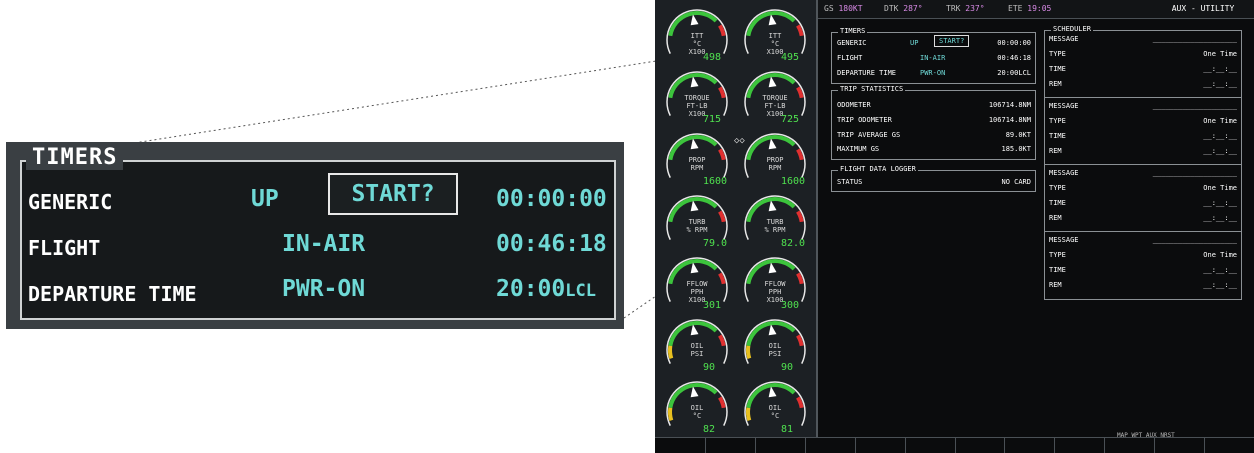  What do you see at coordinates (872, 89) in the screenshot?
I see `trip-statistics-title: TRIP STATISTICS` at bounding box center [872, 89].